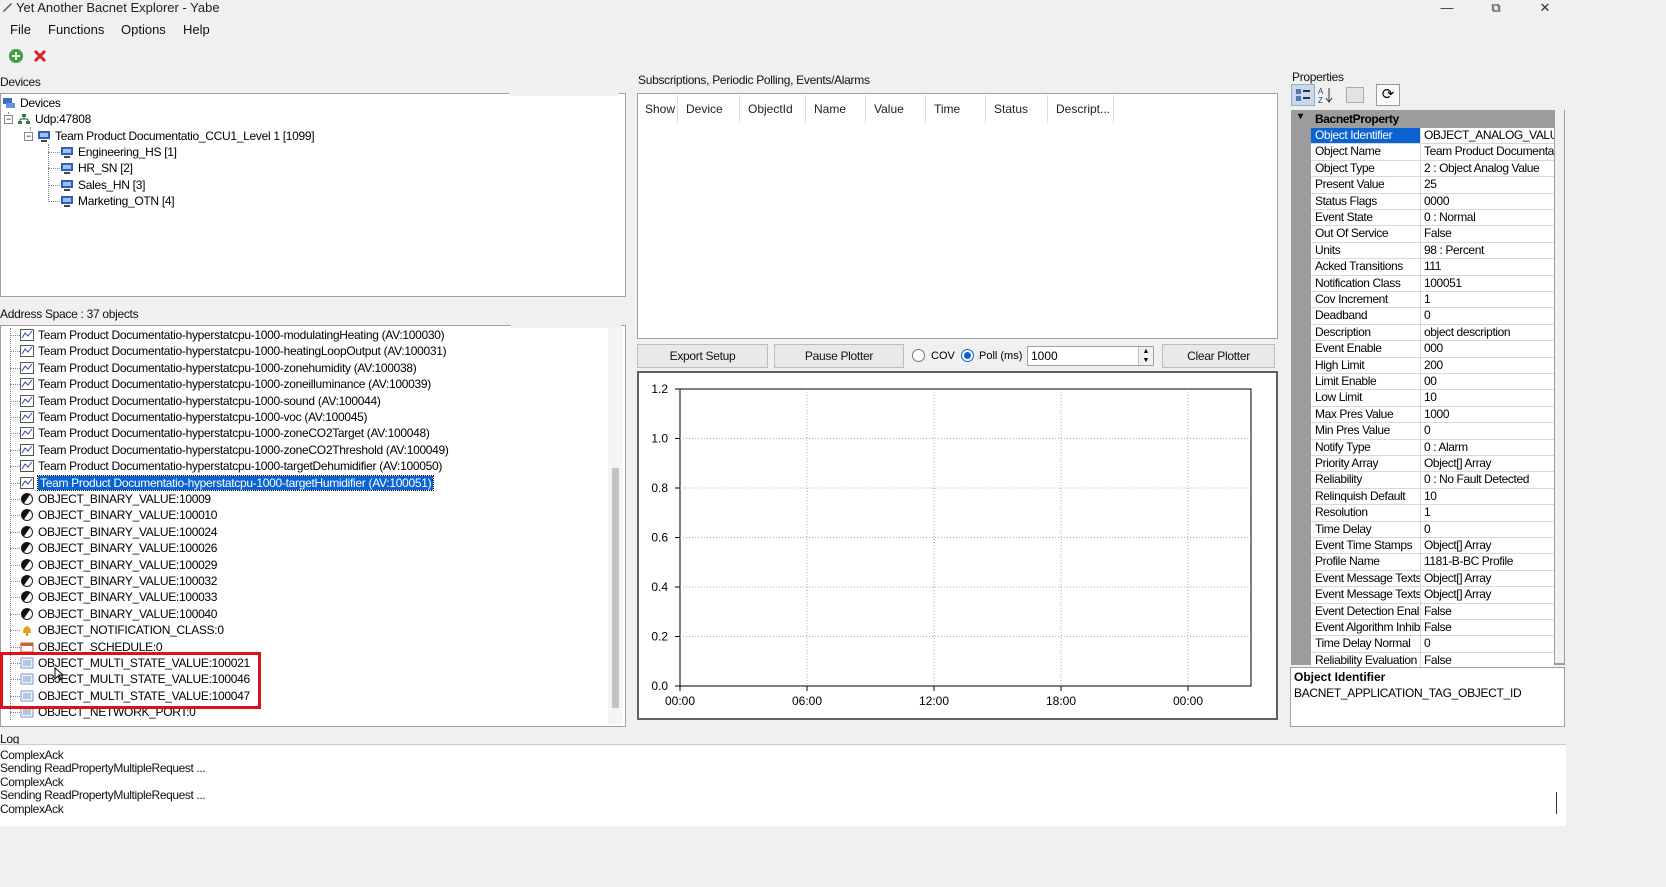 This screenshot has width=1666, height=887. Describe the element at coordinates (1487, 513) in the screenshot. I see `property-value: 1` at that location.